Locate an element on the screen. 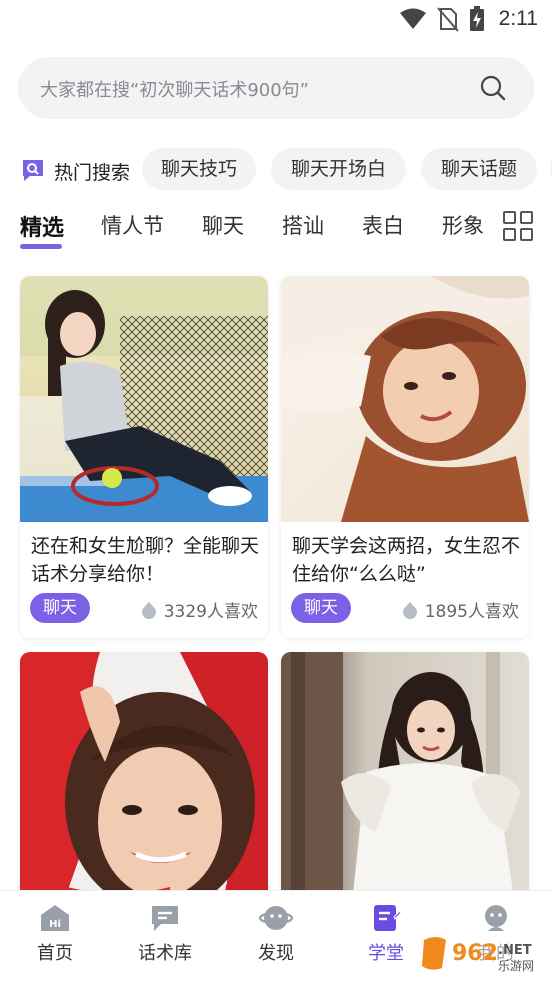  tab-chat: 聊天 is located at coordinates (223, 225).